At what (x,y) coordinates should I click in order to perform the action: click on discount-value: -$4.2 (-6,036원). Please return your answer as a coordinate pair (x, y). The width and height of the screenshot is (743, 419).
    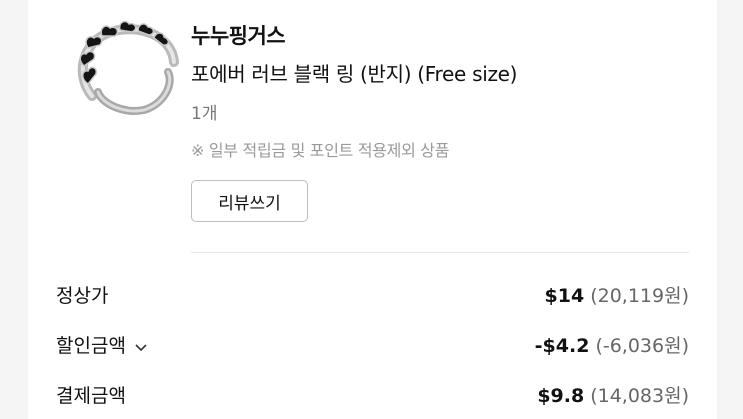
    Looking at the image, I should click on (612, 346).